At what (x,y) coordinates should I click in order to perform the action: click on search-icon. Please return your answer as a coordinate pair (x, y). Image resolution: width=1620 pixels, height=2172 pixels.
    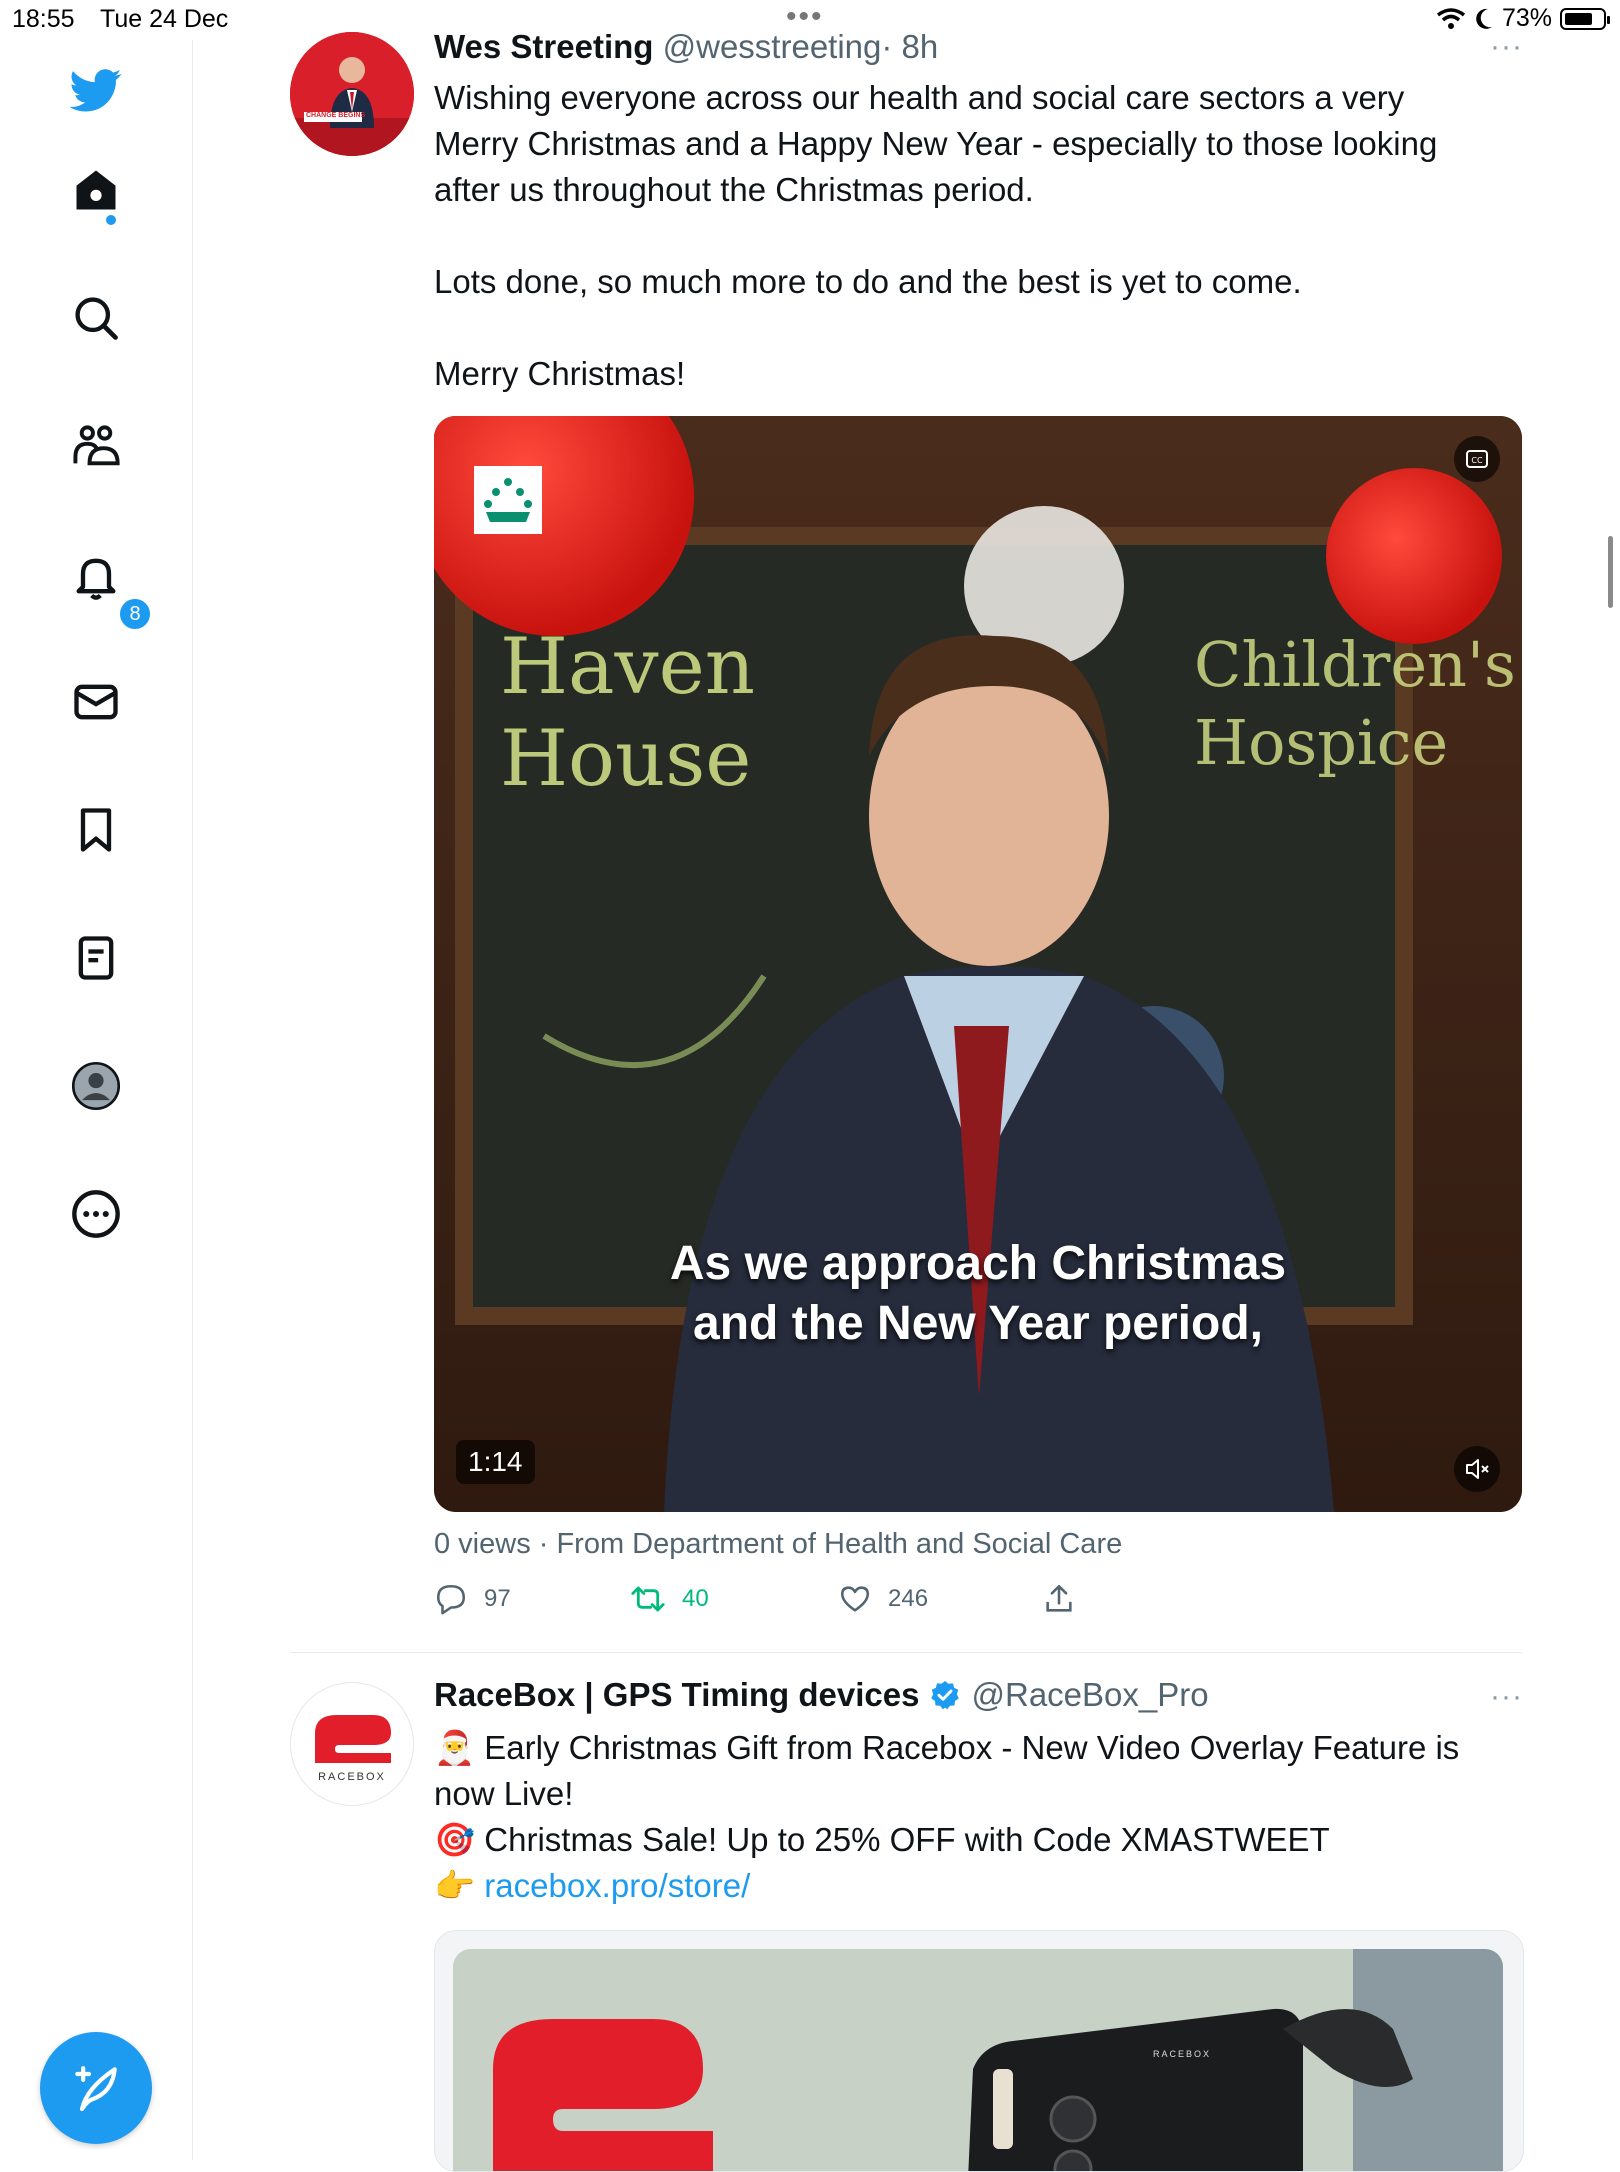
    Looking at the image, I should click on (96, 318).